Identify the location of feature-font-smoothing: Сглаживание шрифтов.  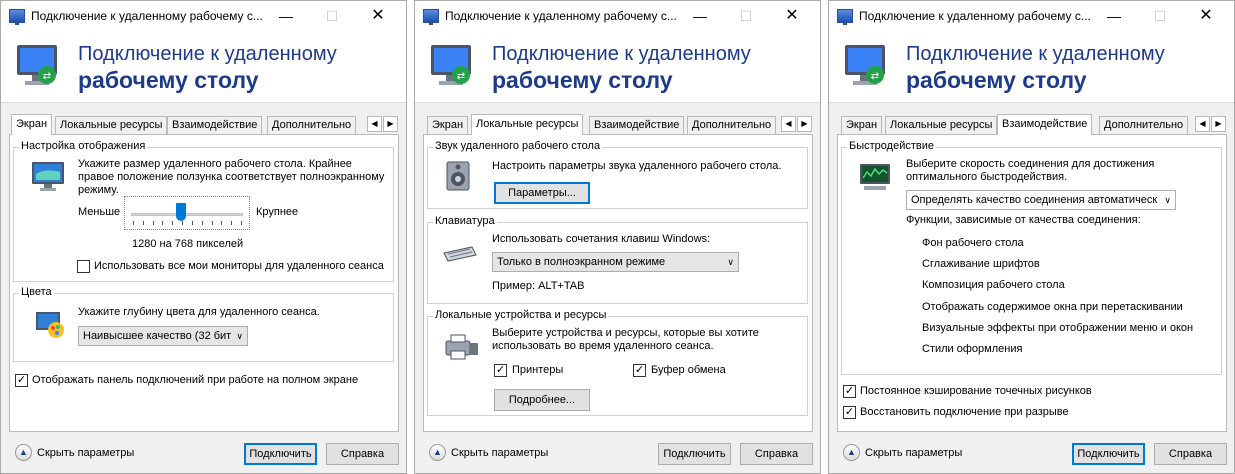
(981, 264).